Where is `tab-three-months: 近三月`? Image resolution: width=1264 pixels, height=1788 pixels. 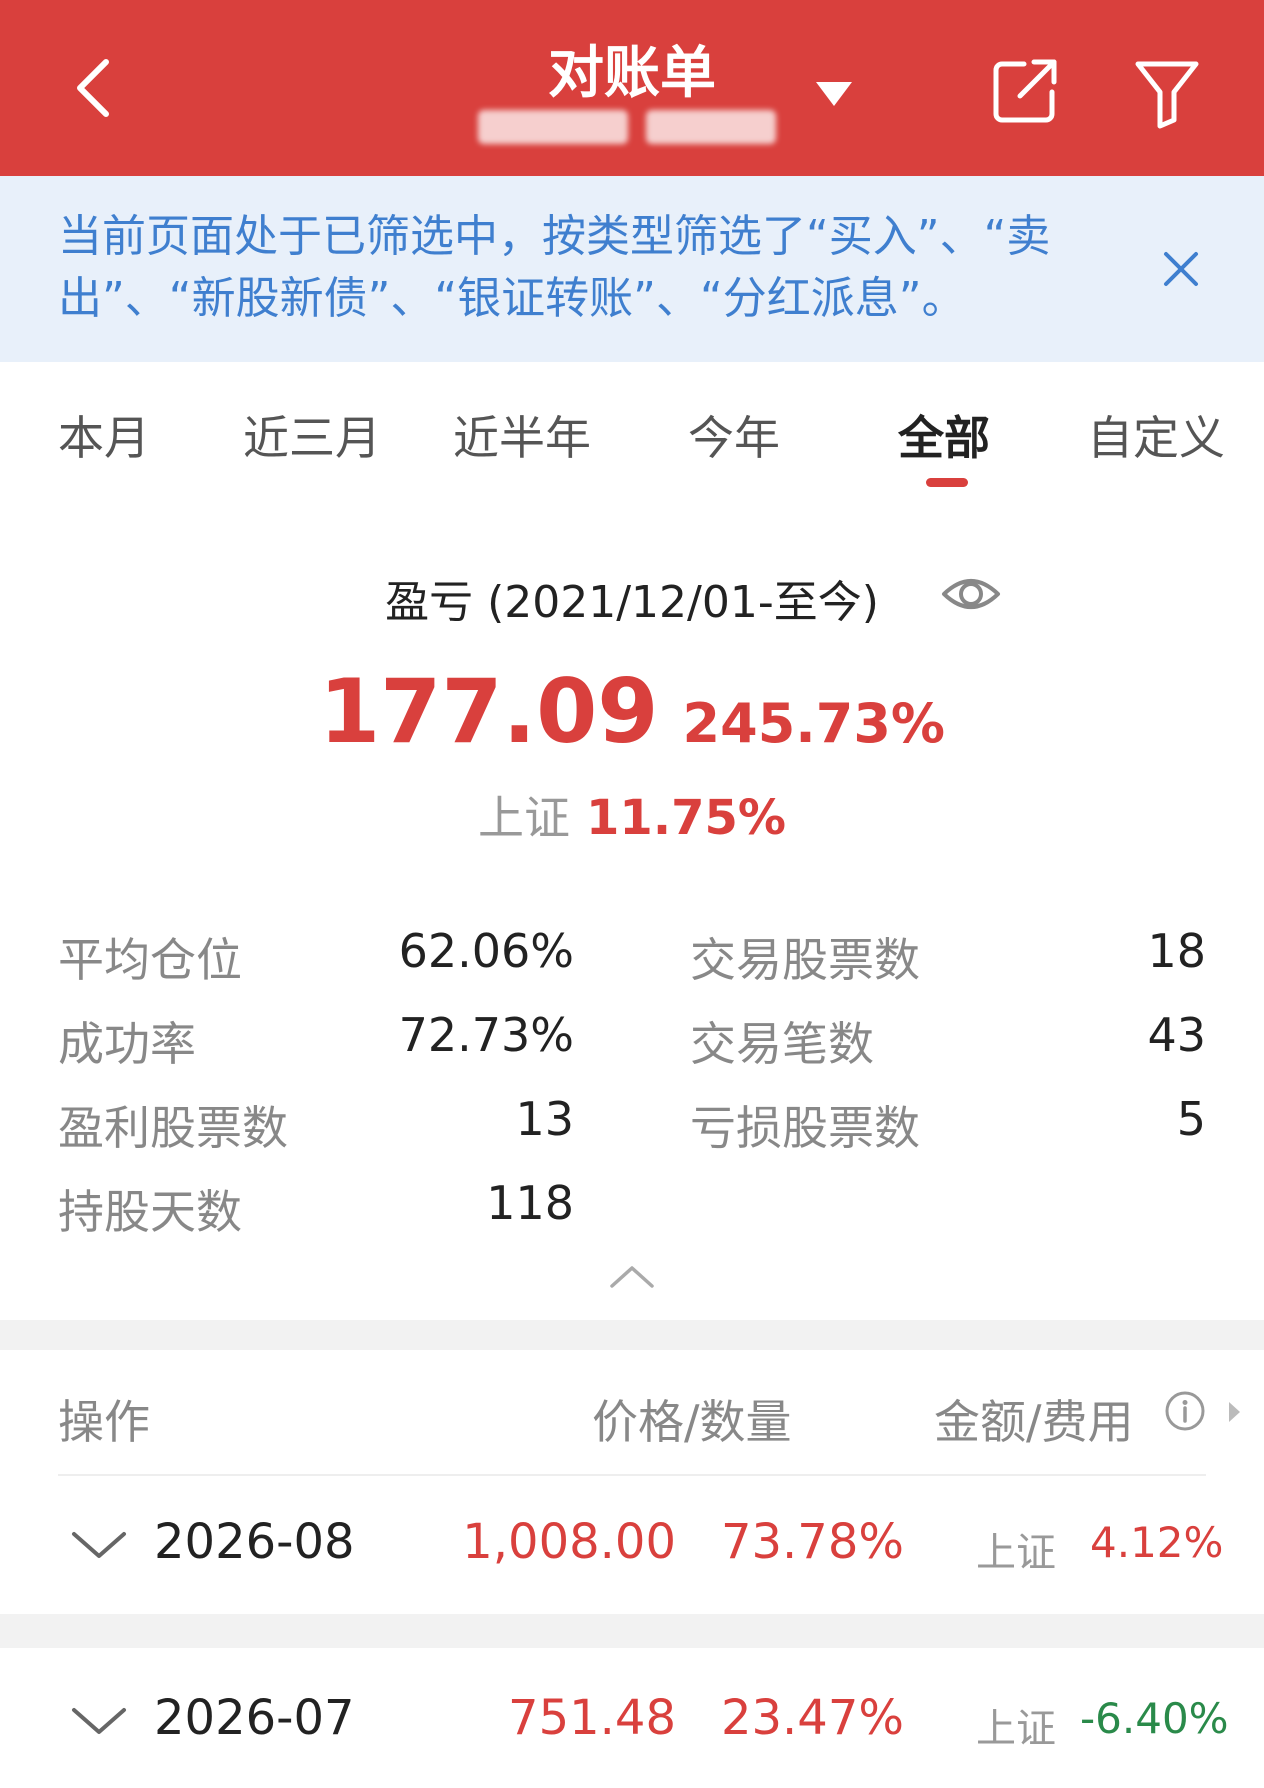
tab-three-months: 近三月 is located at coordinates (312, 435).